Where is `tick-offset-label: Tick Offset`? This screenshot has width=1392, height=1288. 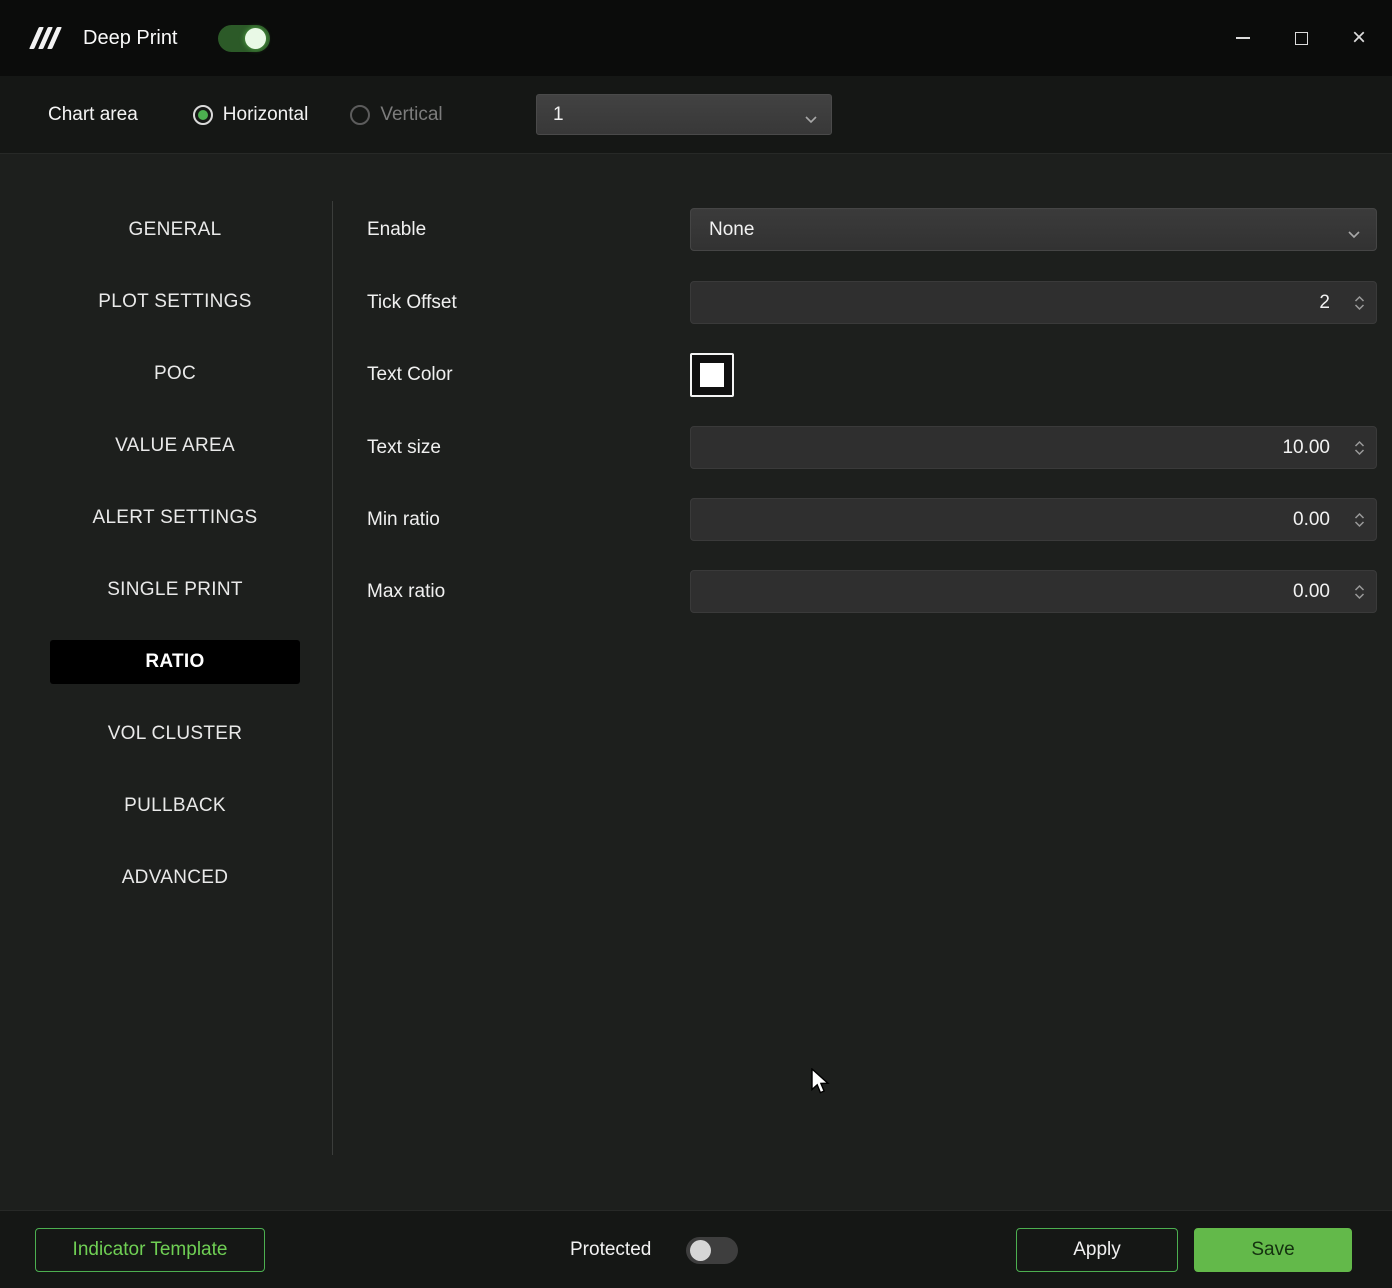 tick-offset-label: Tick Offset is located at coordinates (412, 302).